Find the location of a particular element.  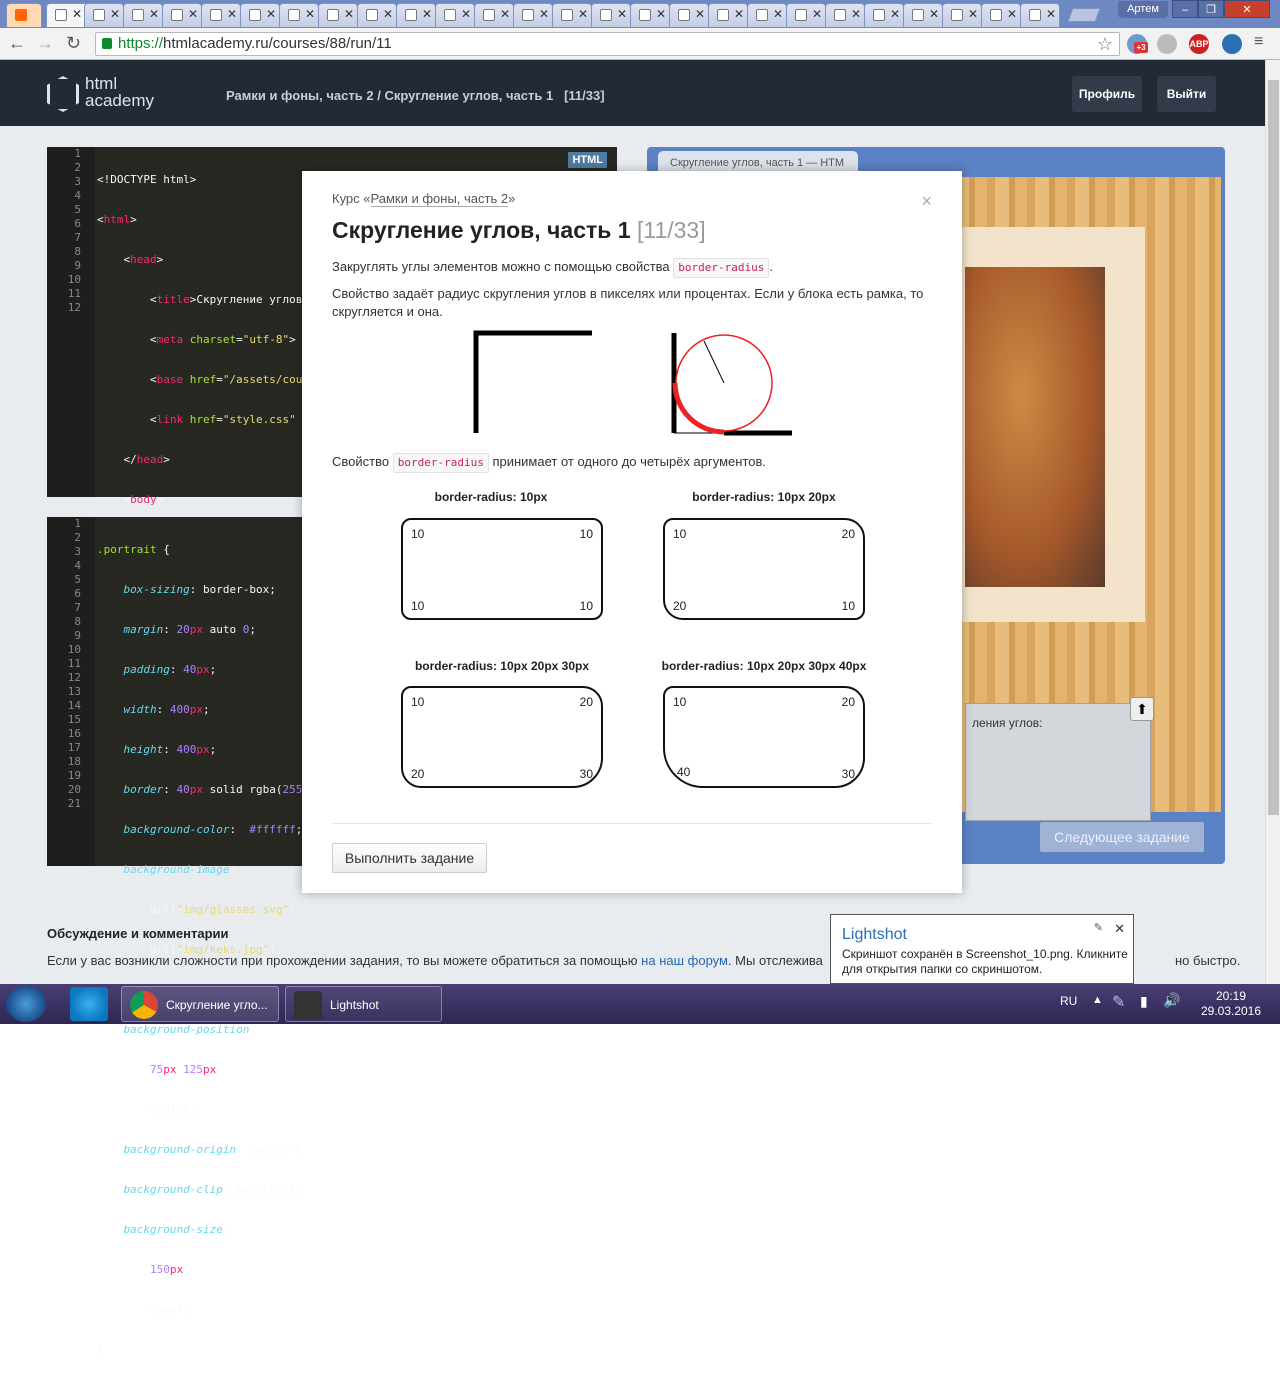

run-task-button: Выполнить задание is located at coordinates (409, 858).